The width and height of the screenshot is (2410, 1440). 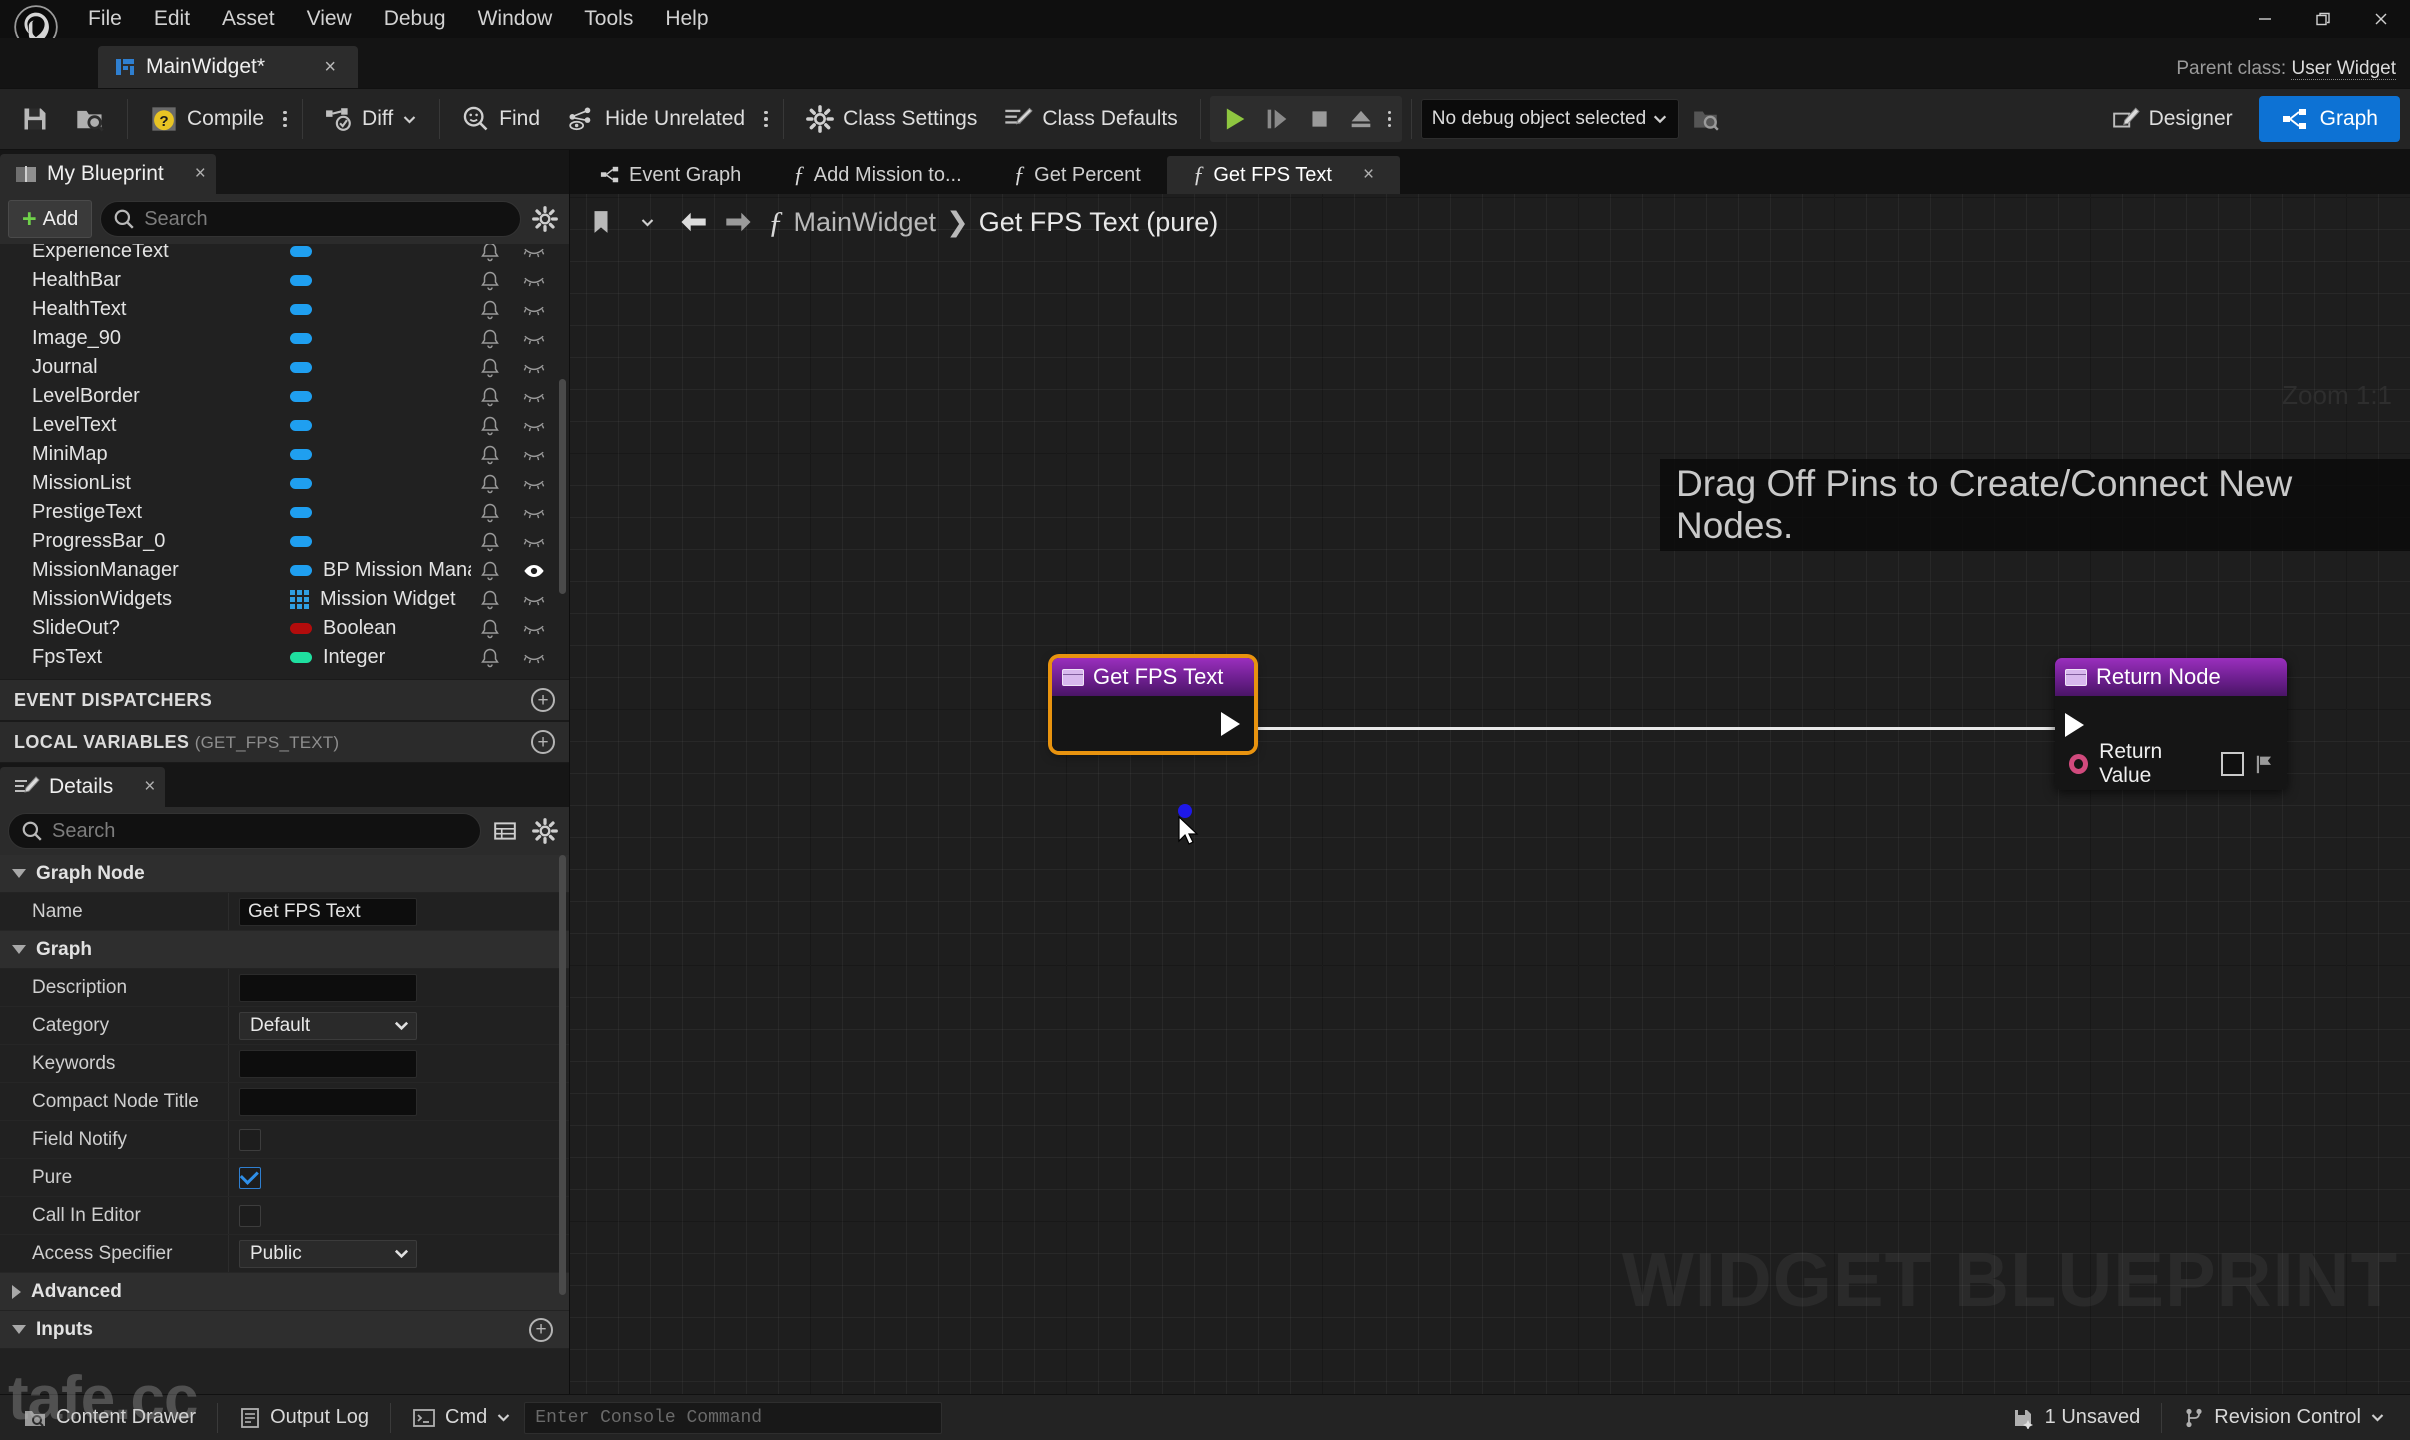 I want to click on node-get-fps-text: Get FPS Text, so click(x=1153, y=704).